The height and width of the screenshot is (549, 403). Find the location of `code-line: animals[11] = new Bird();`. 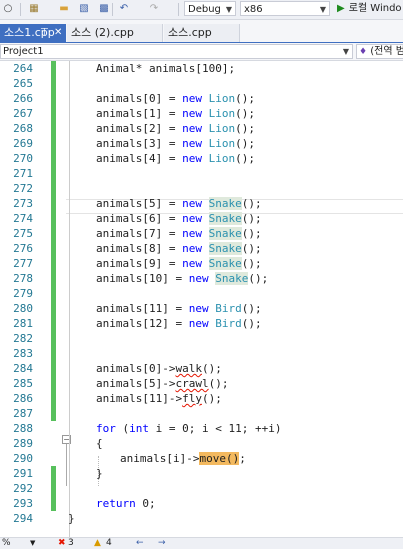

code-line: animals[11] = new Bird(); is located at coordinates (179, 308).